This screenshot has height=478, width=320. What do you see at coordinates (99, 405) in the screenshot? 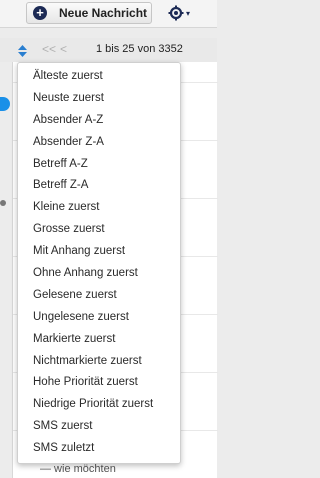
I see `sort-option: Niedrige Priorität zuerst` at bounding box center [99, 405].